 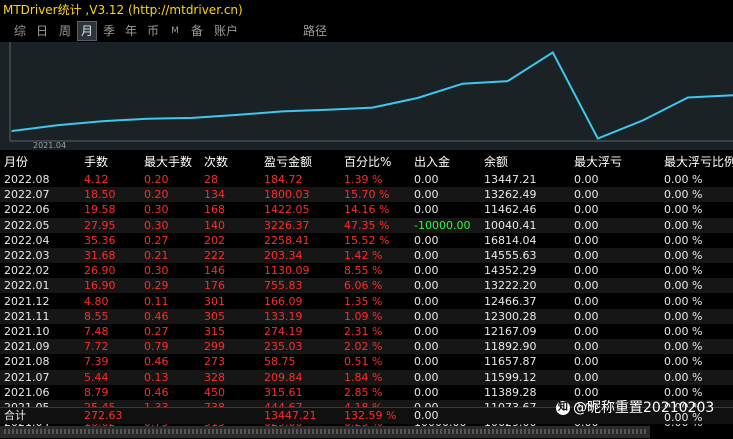 What do you see at coordinates (174, 159) in the screenshot?
I see `col-max-lots: 最大手数` at bounding box center [174, 159].